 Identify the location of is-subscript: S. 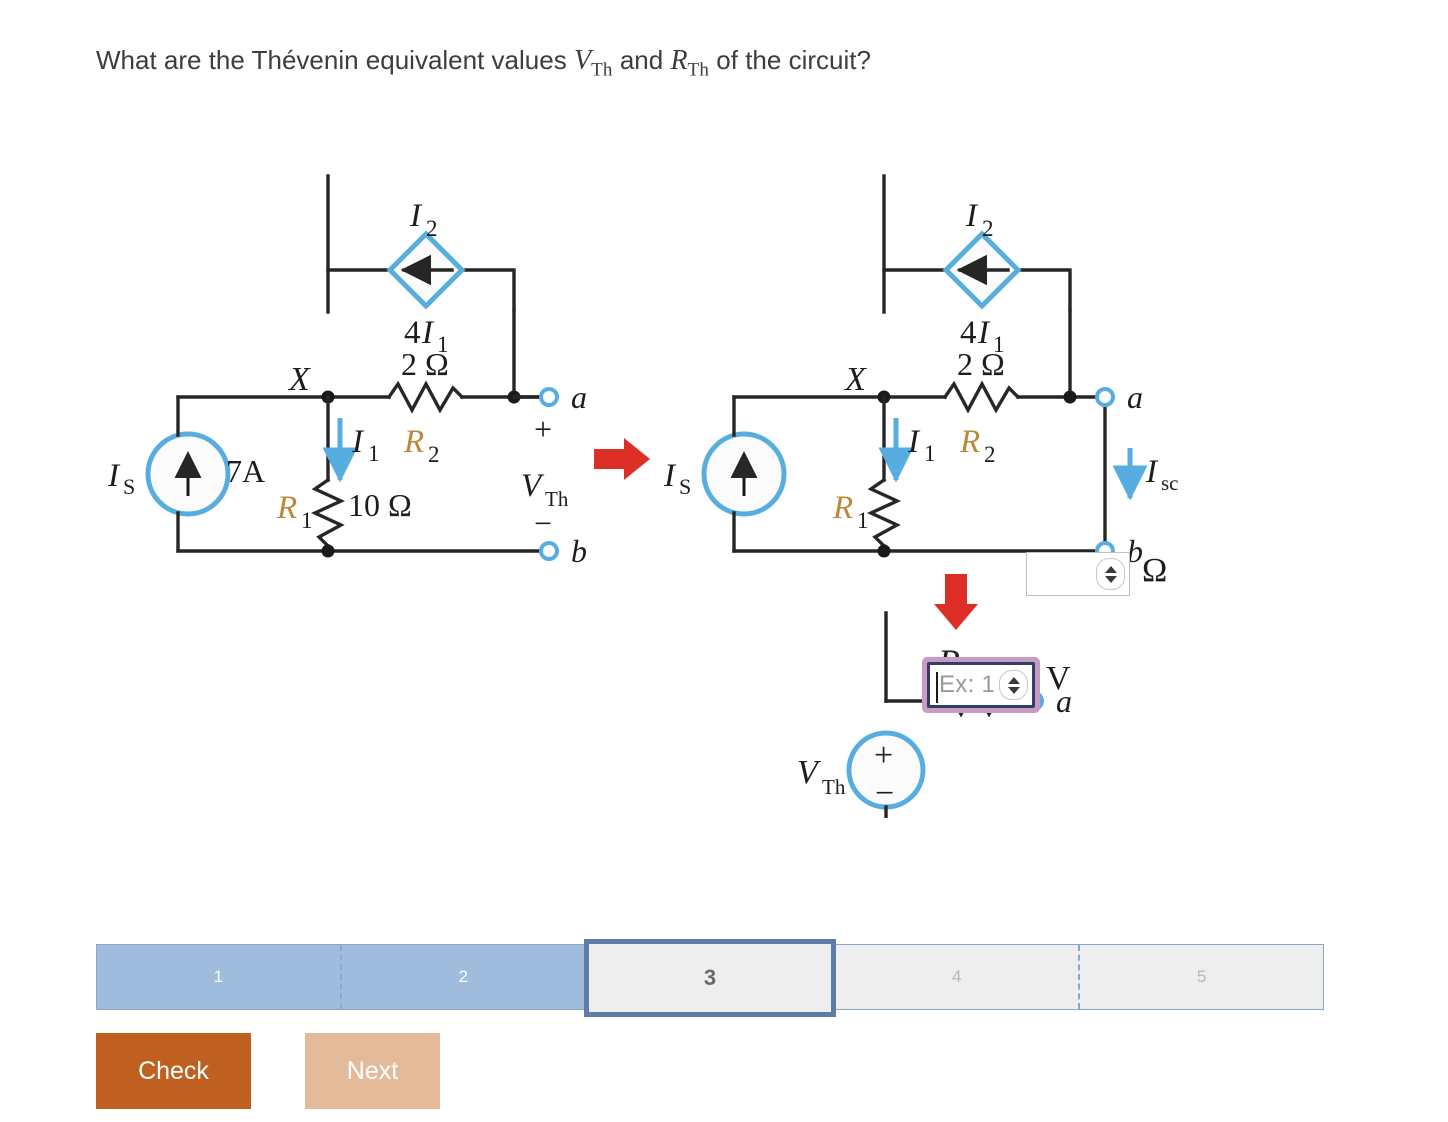
(129, 486).